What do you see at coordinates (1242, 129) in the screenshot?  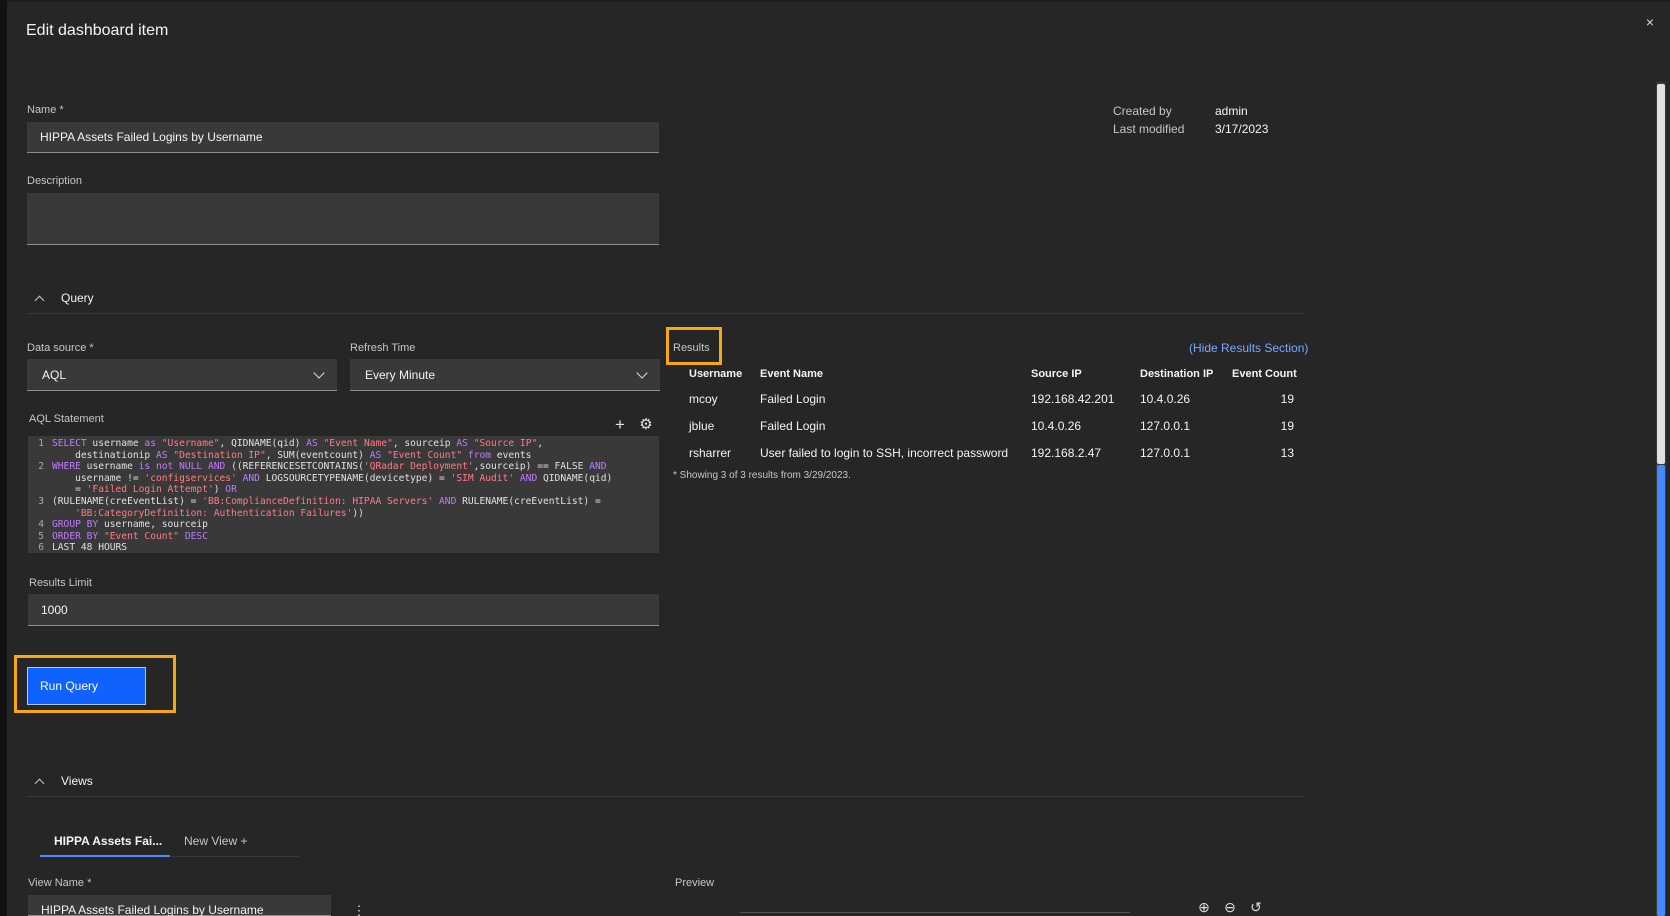 I see `last-modified-value: 3/17/2023` at bounding box center [1242, 129].